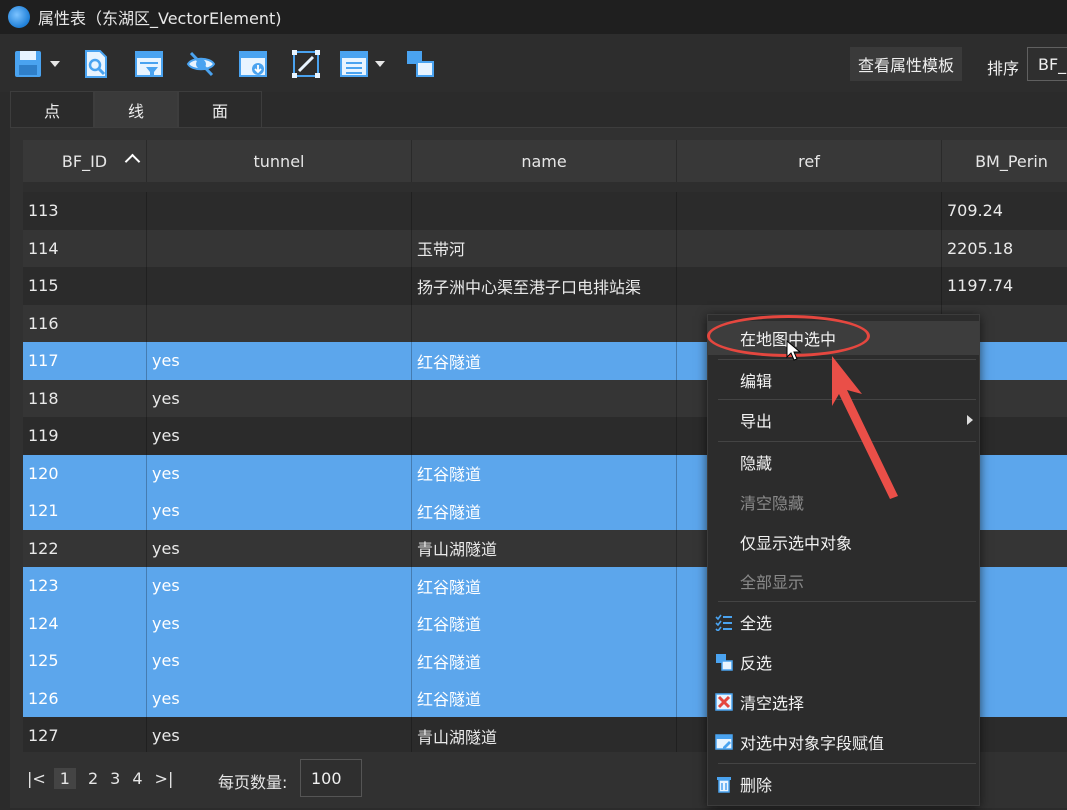  I want to click on menu-item-label: 清空隐藏, so click(772, 503).